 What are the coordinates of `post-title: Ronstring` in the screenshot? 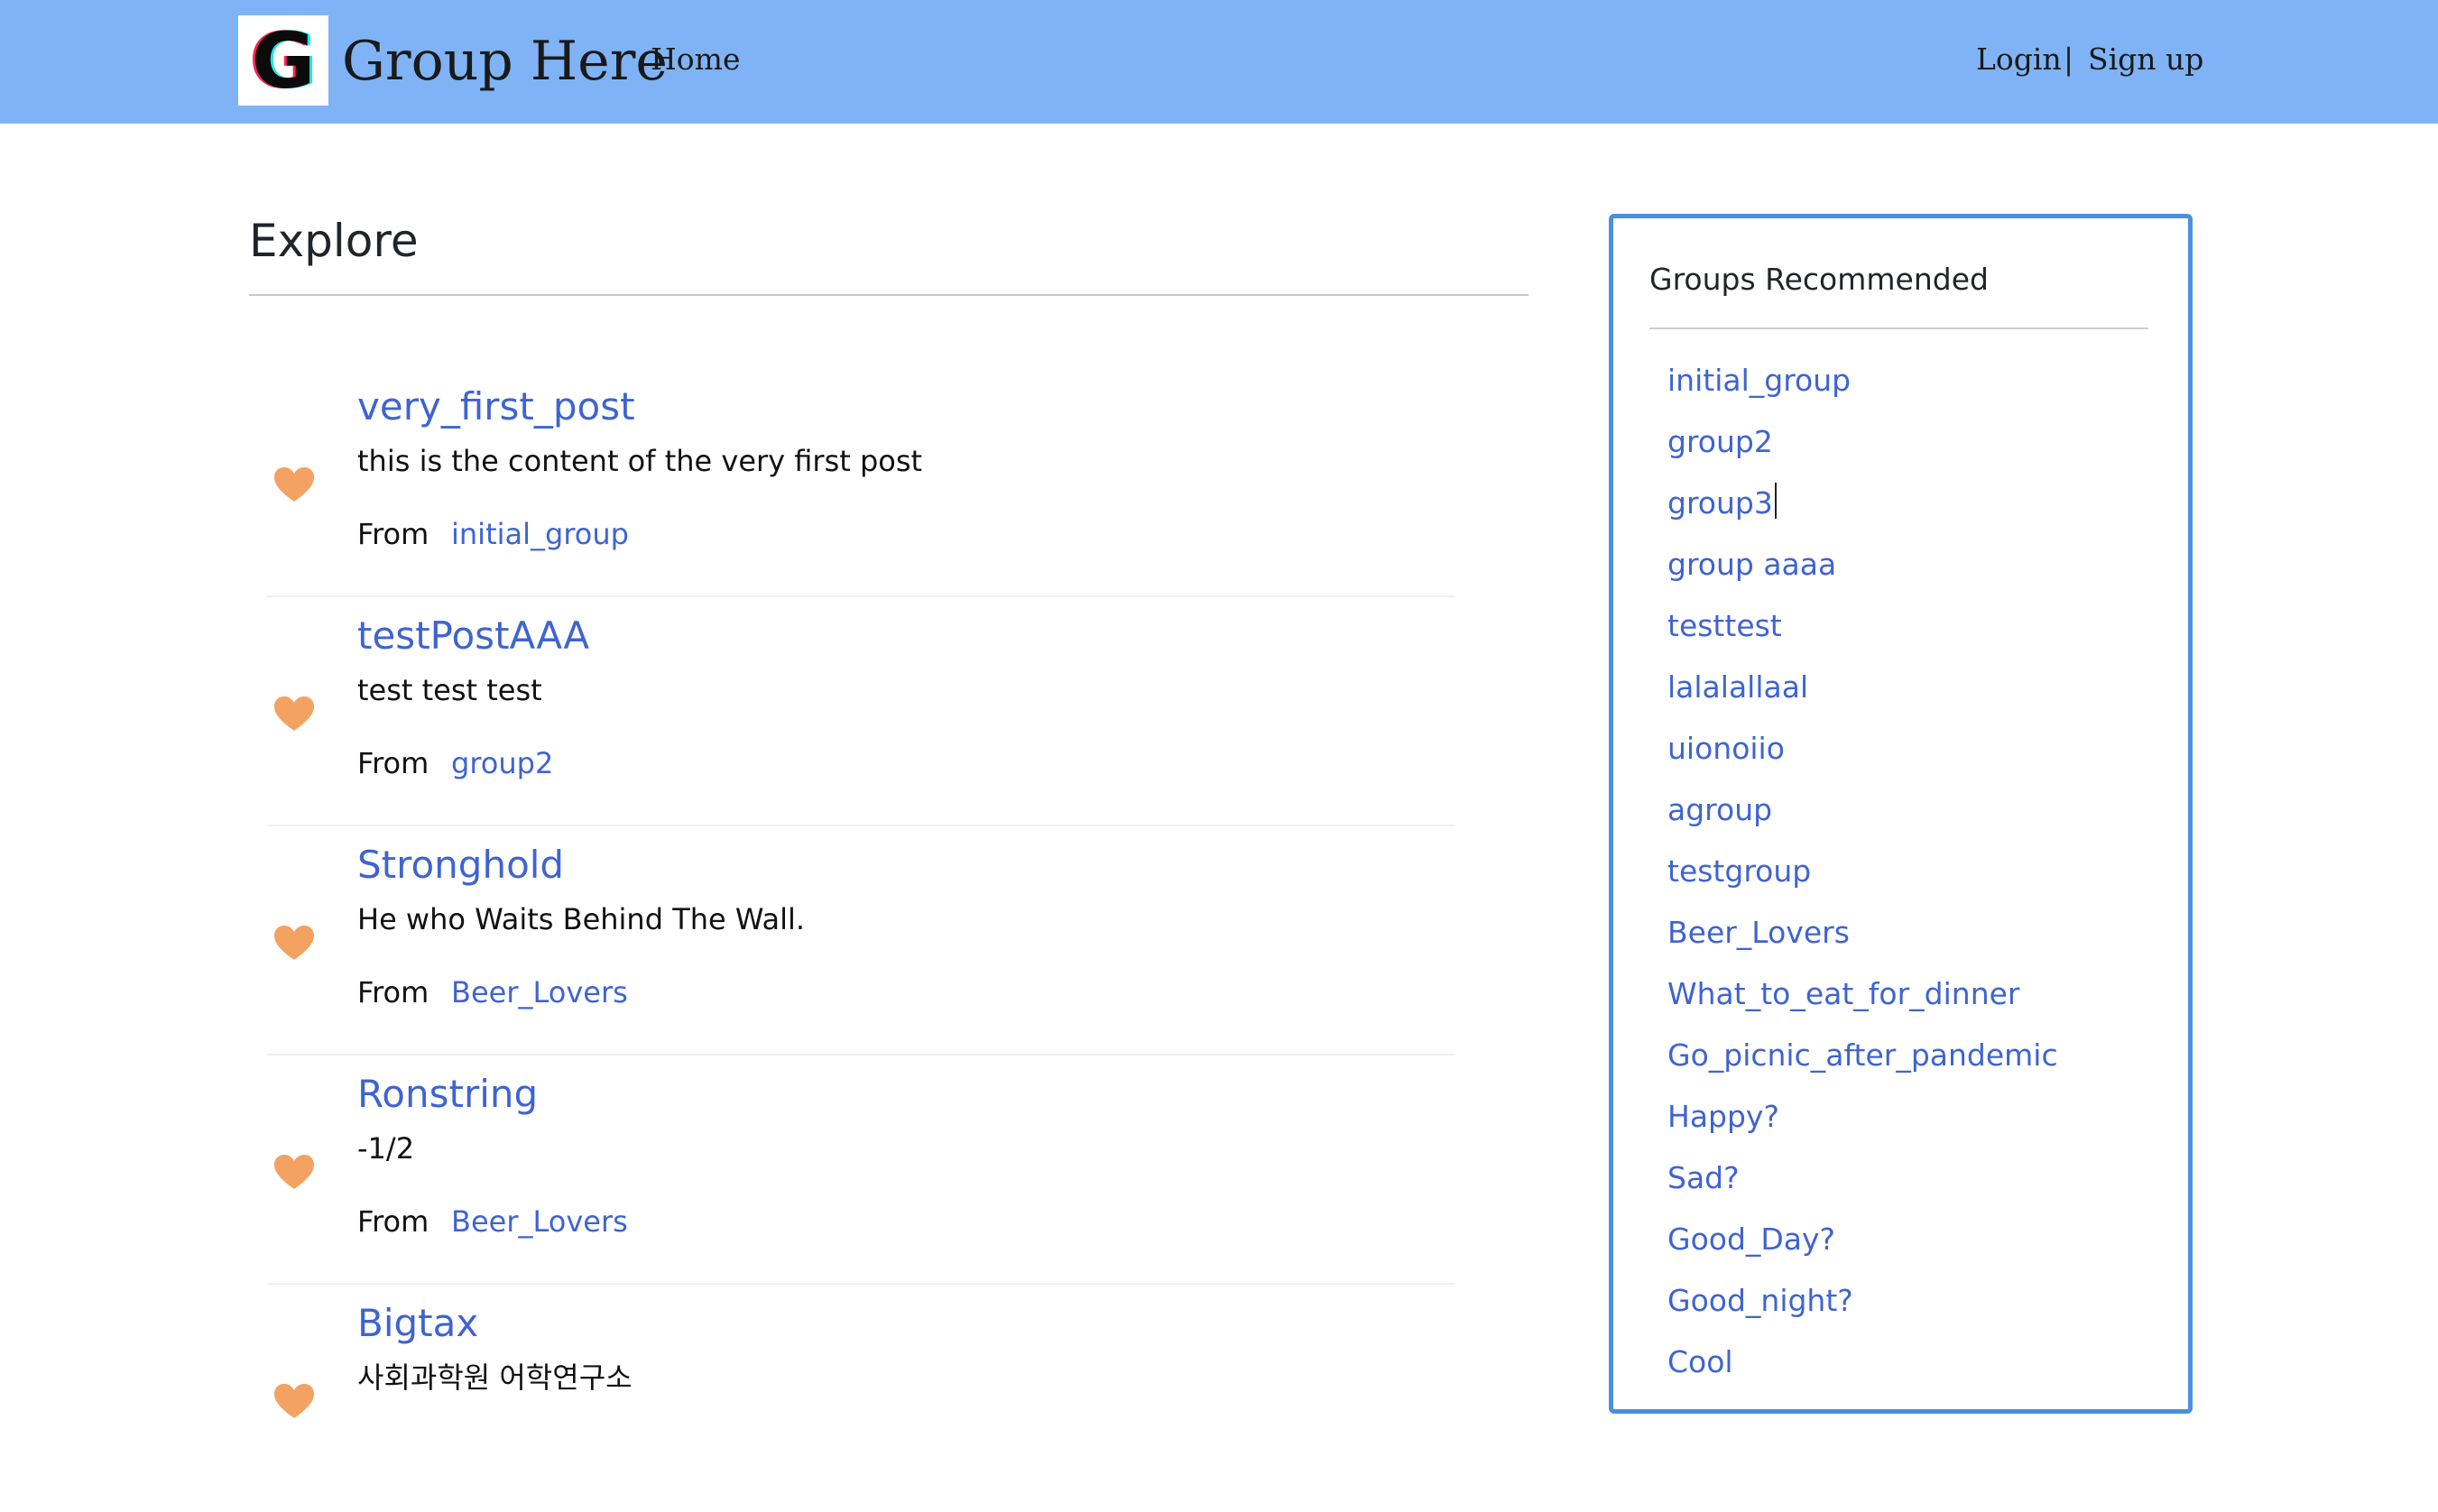 It's located at (447, 1094).